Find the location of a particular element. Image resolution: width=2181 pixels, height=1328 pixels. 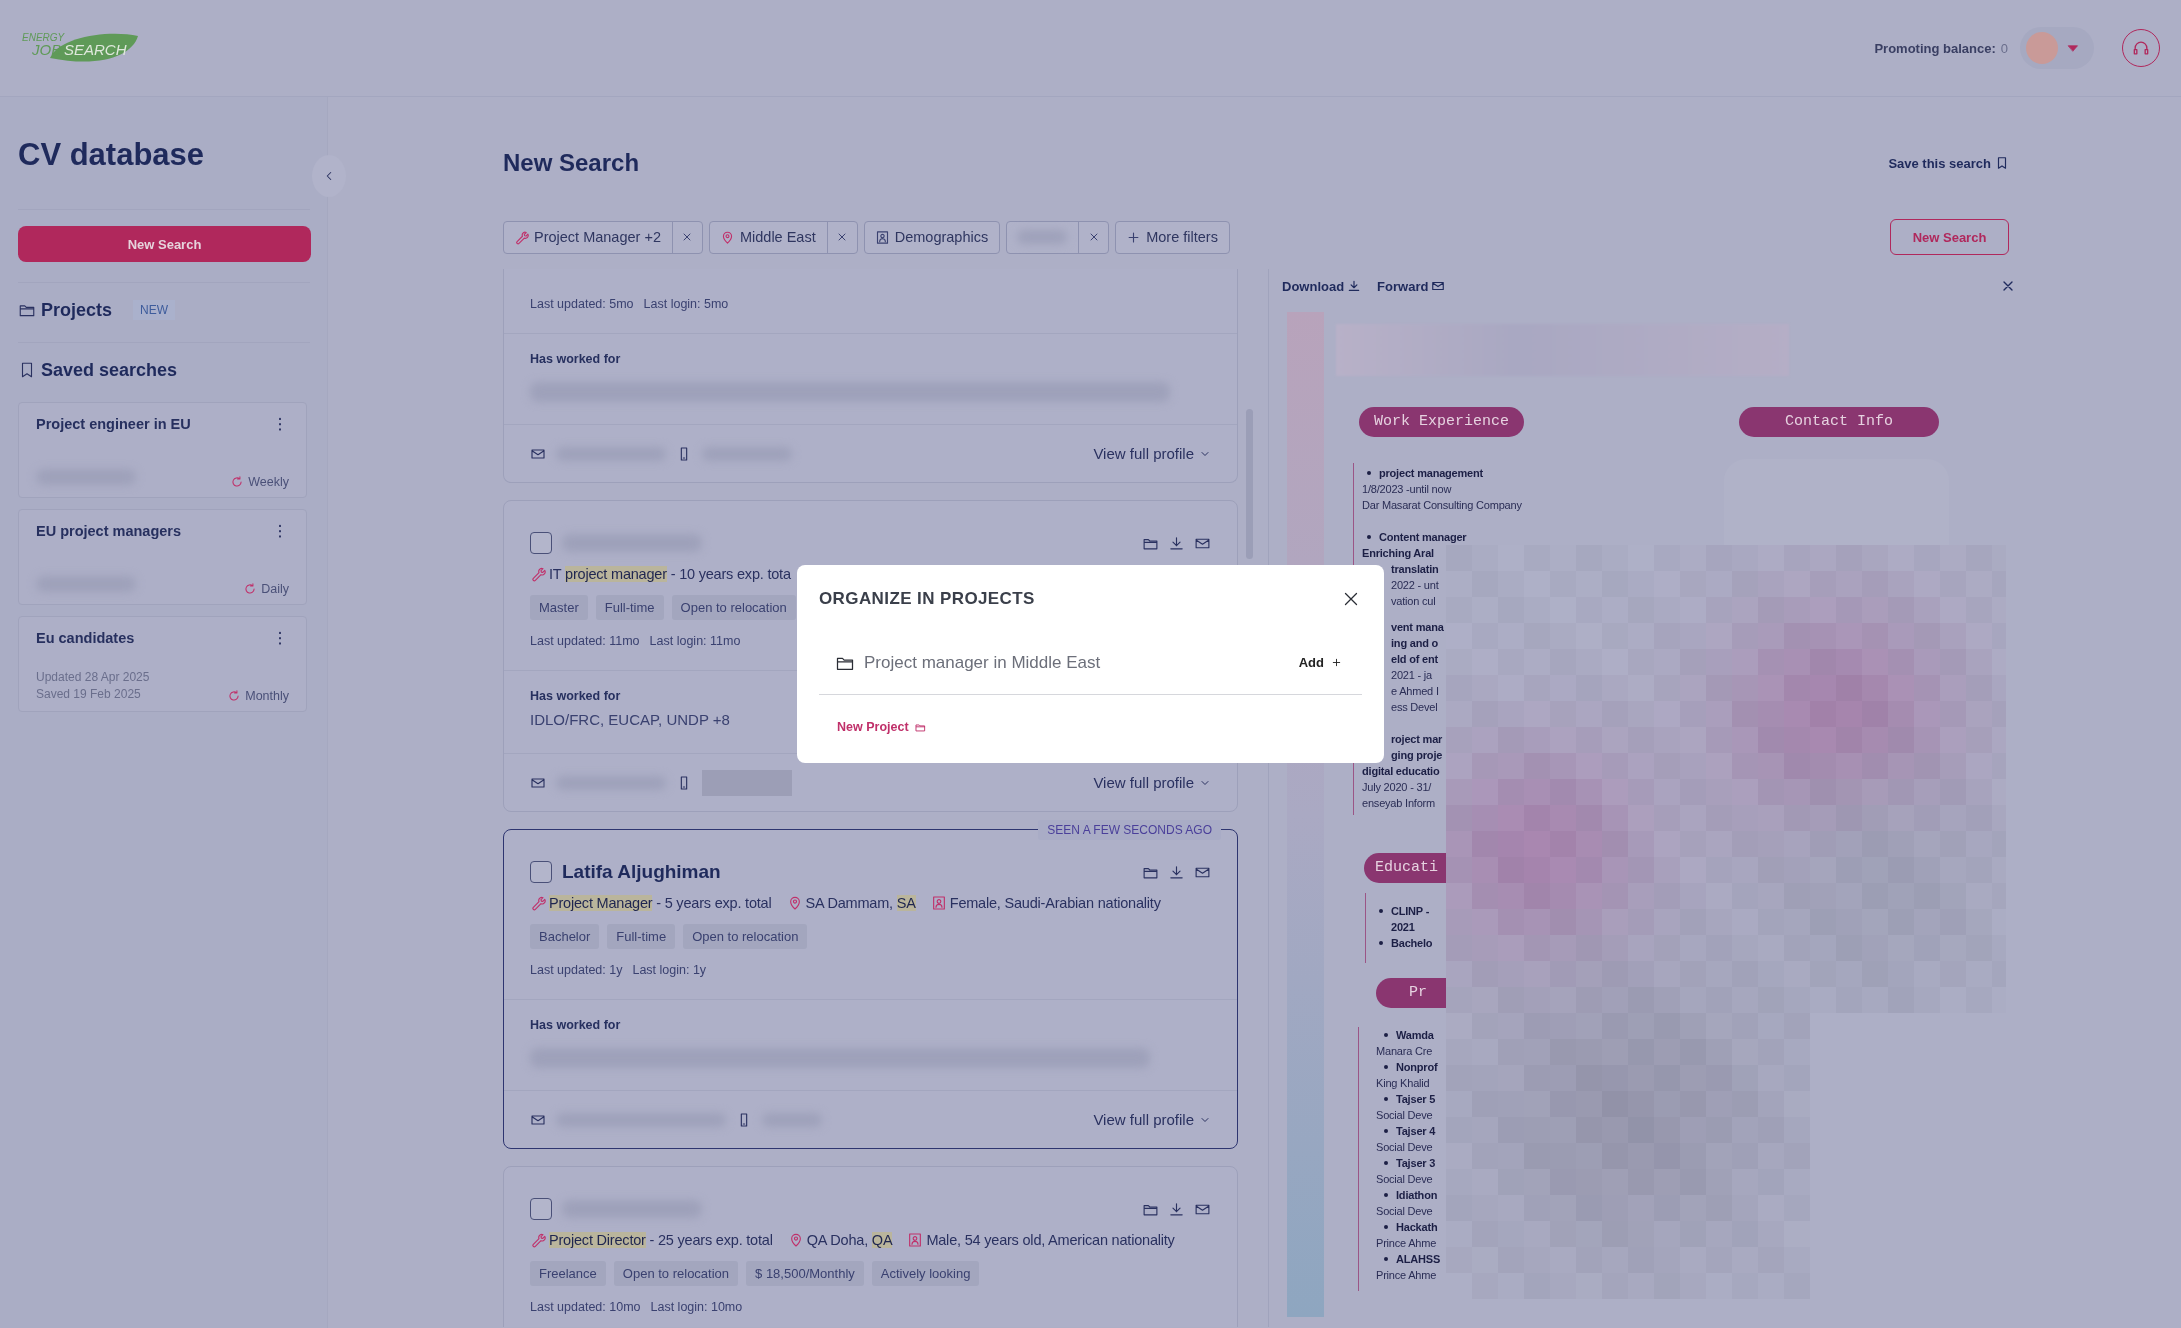

filter-chip: Middle East is located at coordinates (783, 237).